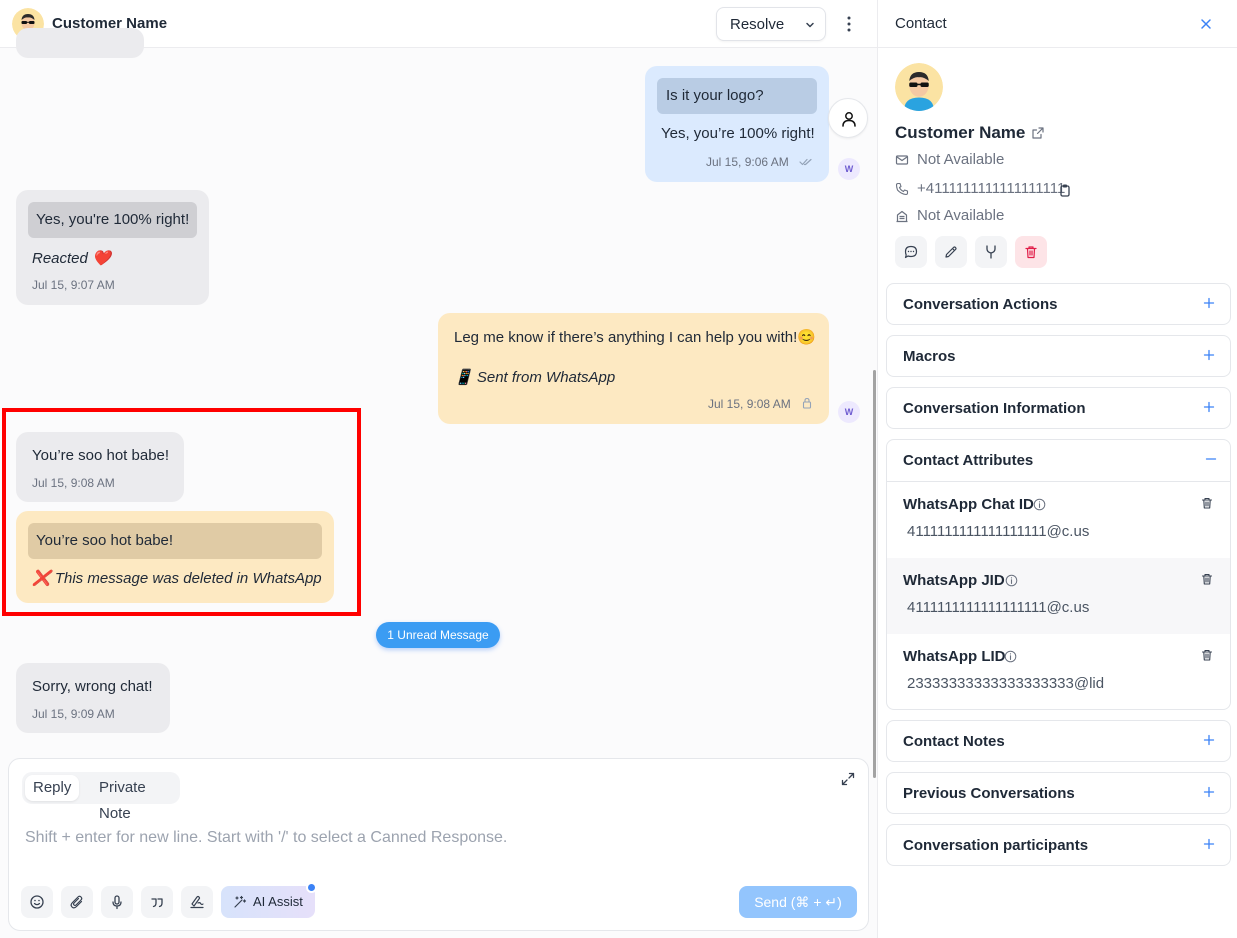 This screenshot has height=938, width=1237. I want to click on message-text: Yes, you’re 100% right!, so click(738, 133).